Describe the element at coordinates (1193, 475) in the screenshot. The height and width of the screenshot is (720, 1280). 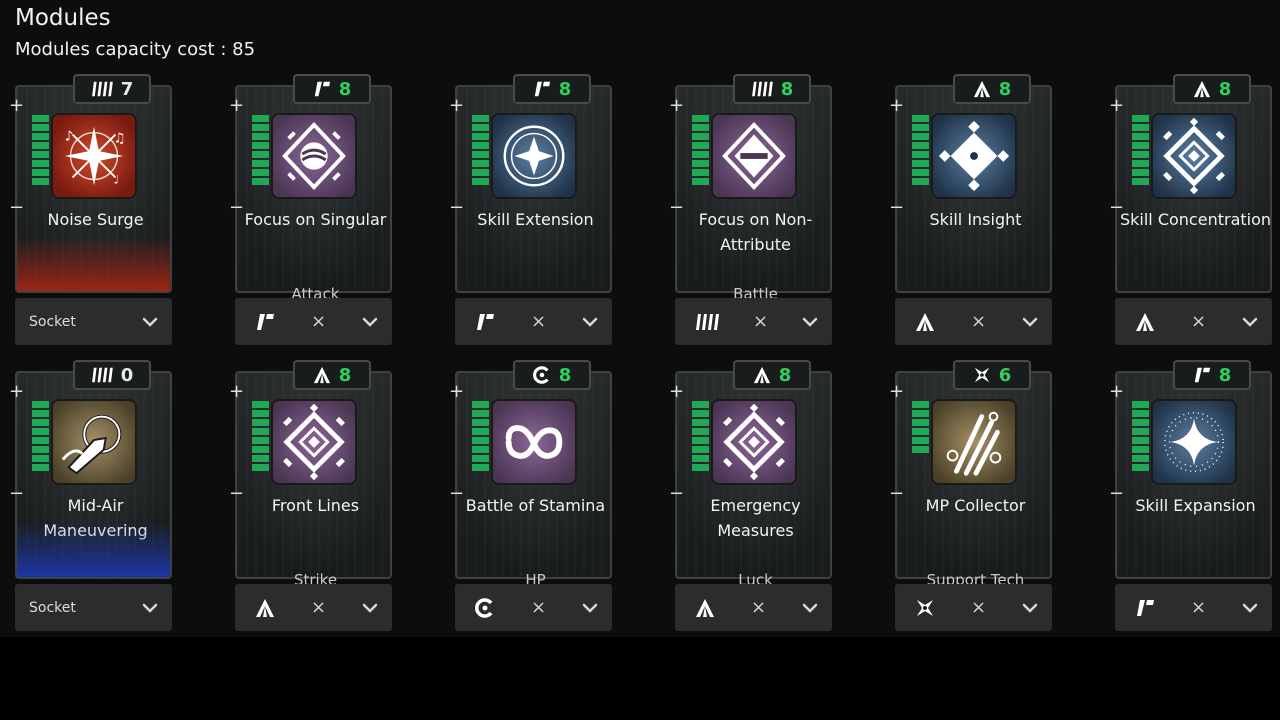
I see `module-card: Skill Expansion` at that location.